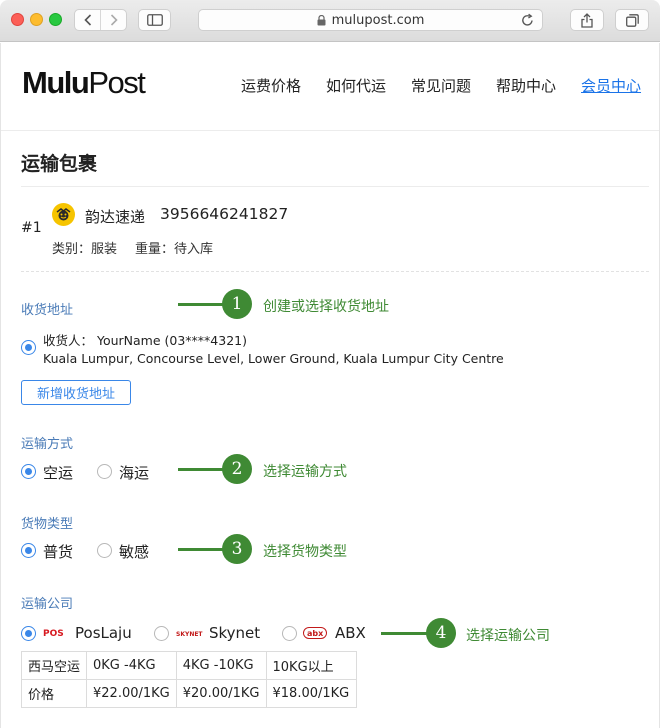 This screenshot has width=660, height=728. I want to click on skynet-logo-icon: SKYNET, so click(189, 634).